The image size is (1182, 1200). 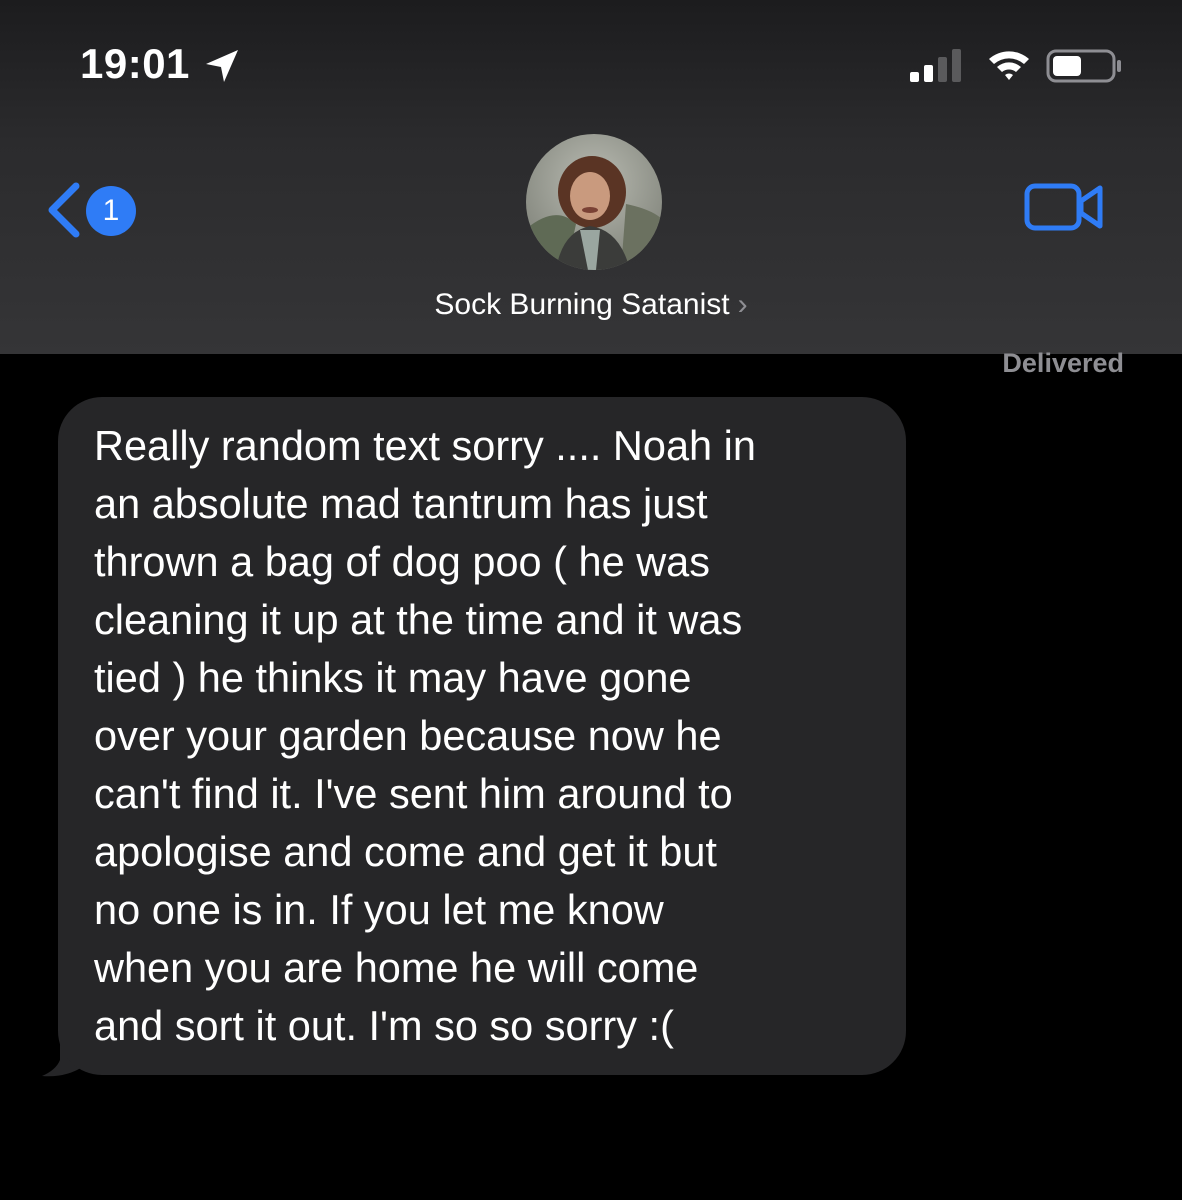 I want to click on back-button: 1, so click(x=92, y=210).